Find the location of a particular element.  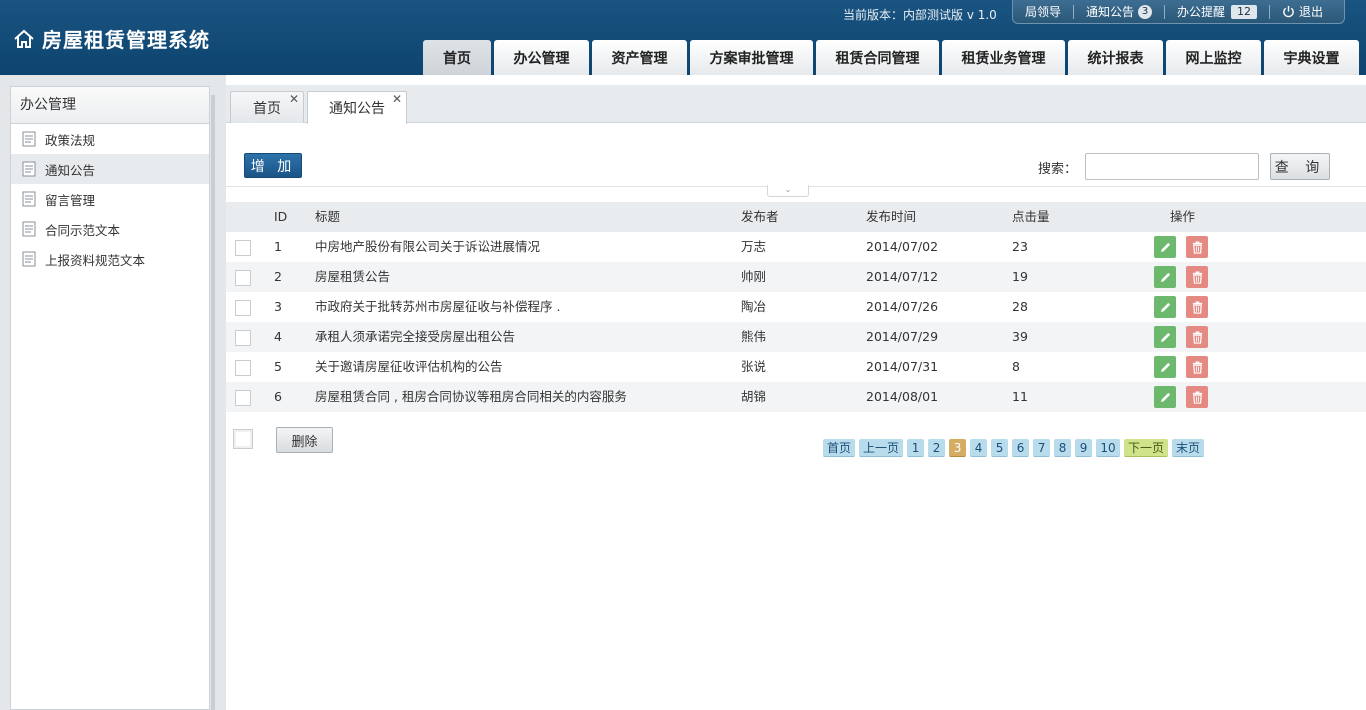

bulk-delete-button: 删除 is located at coordinates (304, 440).